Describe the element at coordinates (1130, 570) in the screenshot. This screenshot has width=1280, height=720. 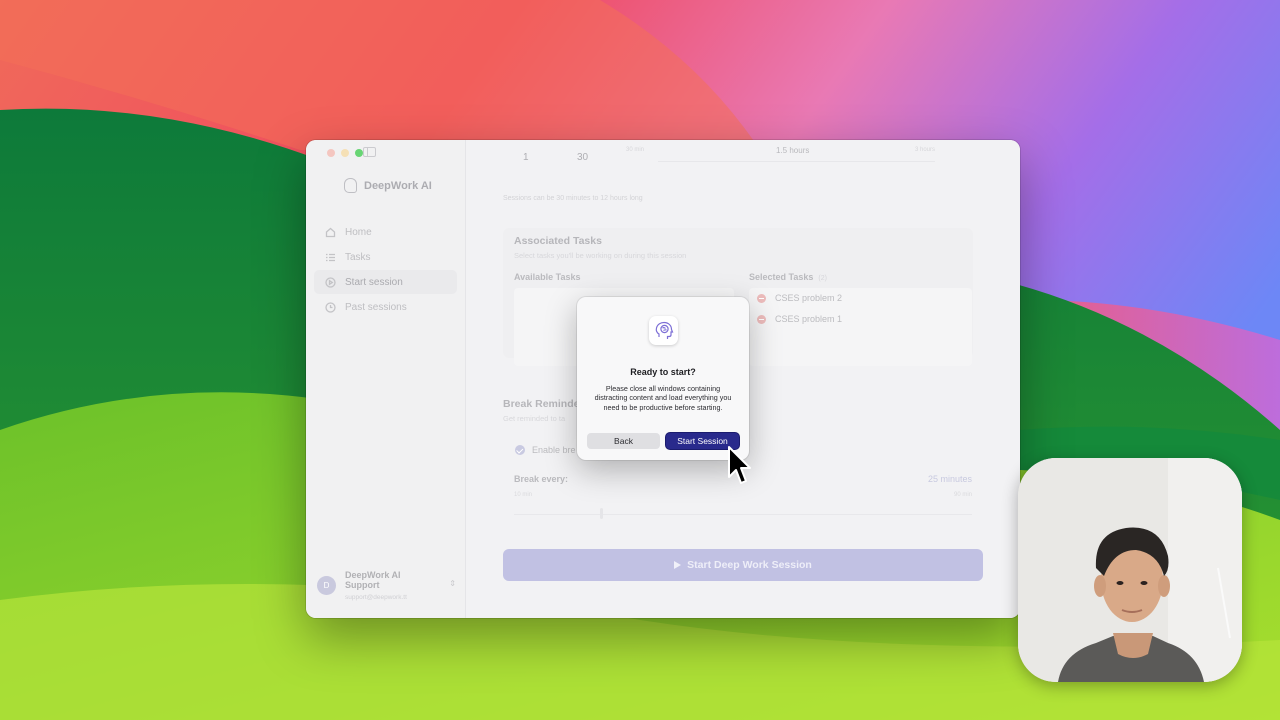
I see `webcam-overlay` at that location.